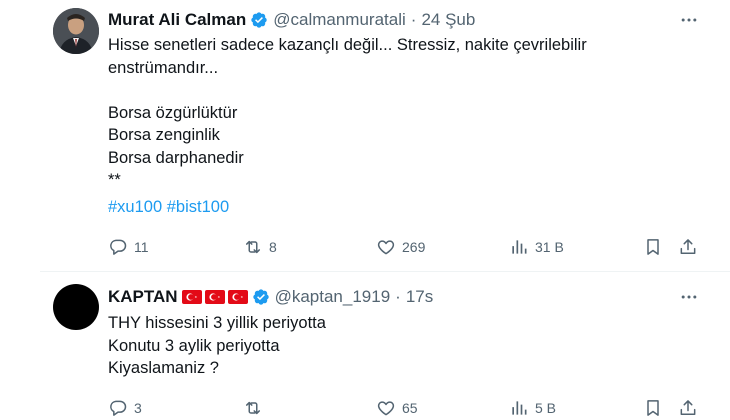  Describe the element at coordinates (138, 408) in the screenshot. I see `reply-count: 3` at that location.